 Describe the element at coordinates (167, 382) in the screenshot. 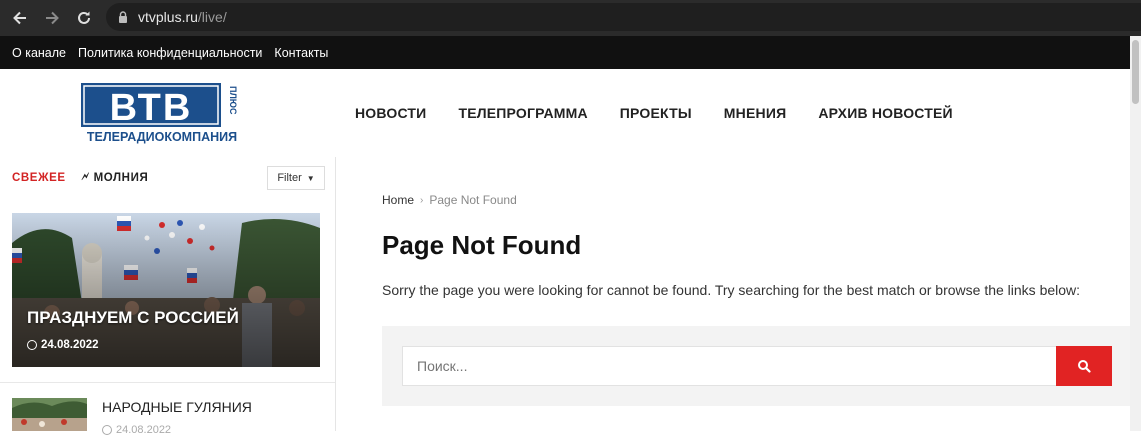

I see `sidebar-divider` at that location.